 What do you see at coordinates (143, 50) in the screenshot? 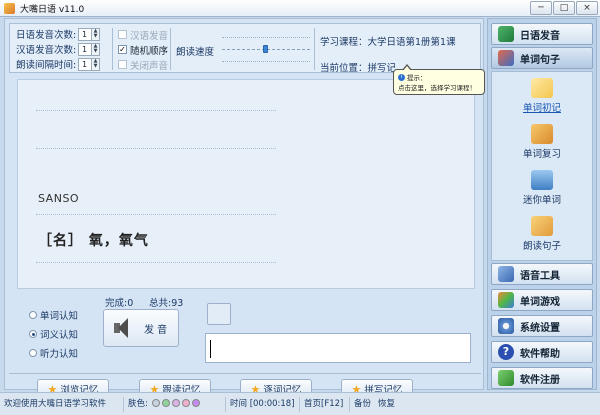
I see `random-order-checkbox: ✓ 随机顺序` at bounding box center [143, 50].